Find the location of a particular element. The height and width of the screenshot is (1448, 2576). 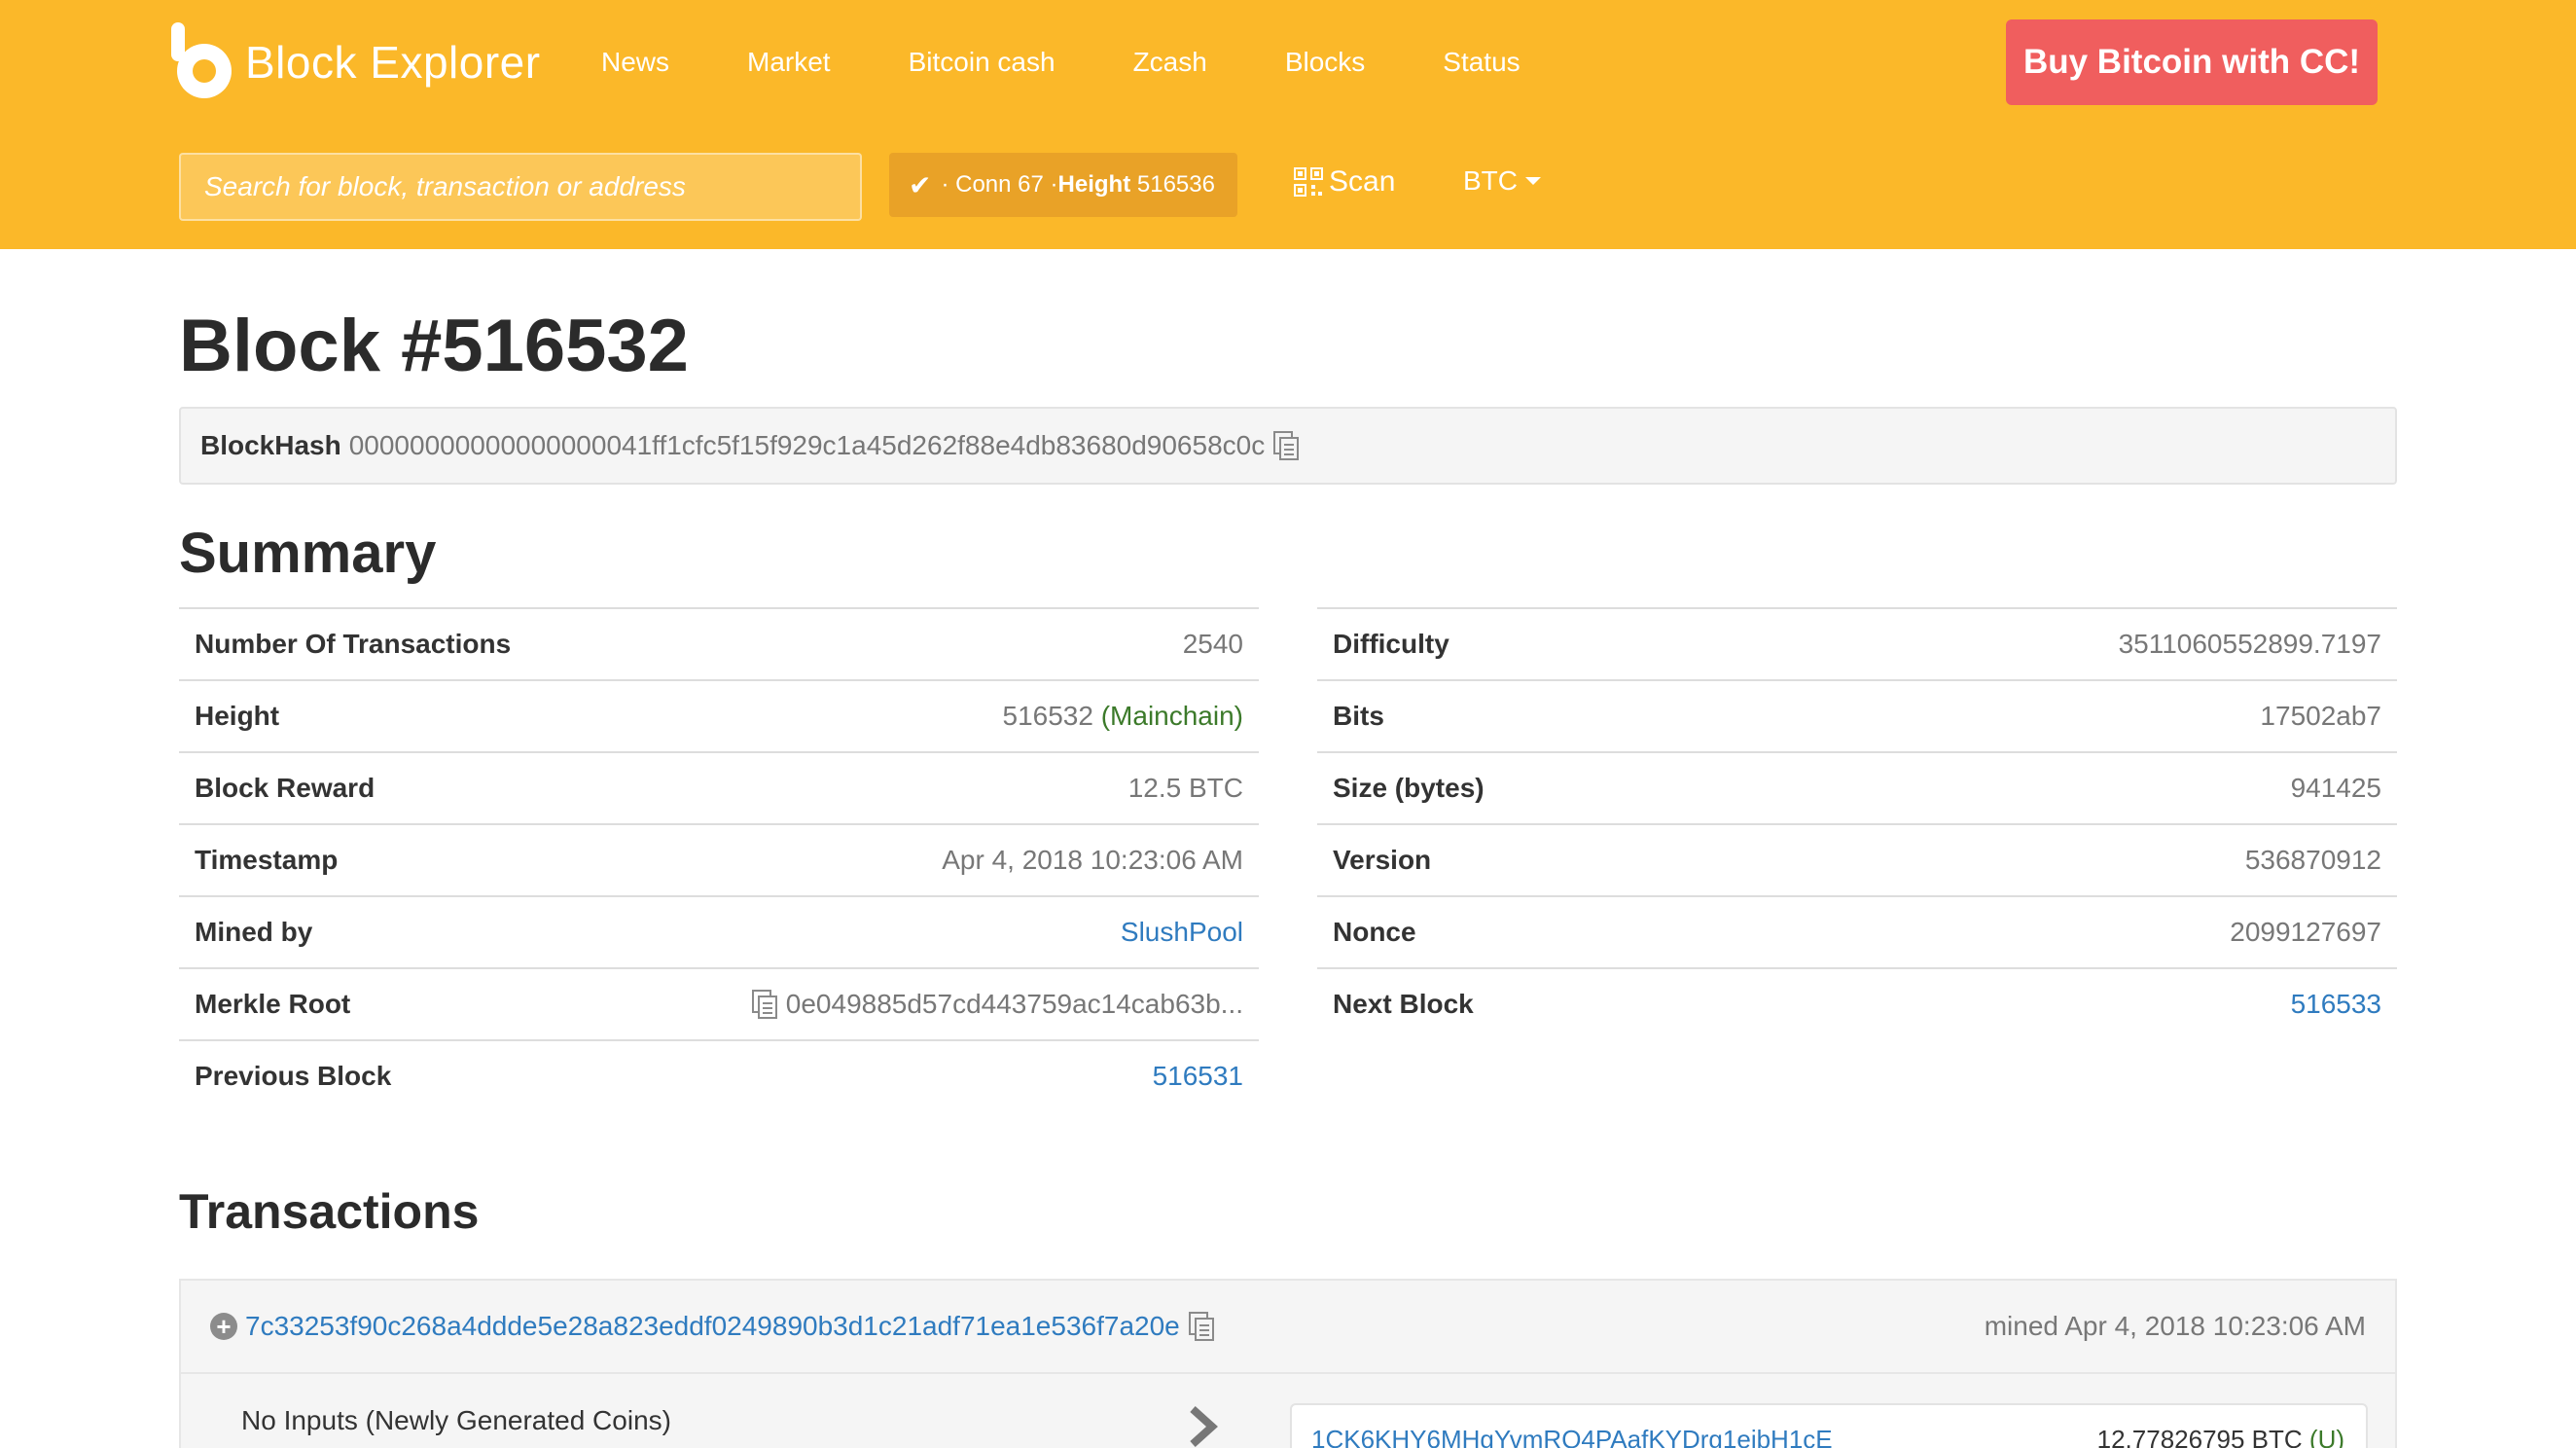

nav-blocks: Blocks is located at coordinates (1325, 63).